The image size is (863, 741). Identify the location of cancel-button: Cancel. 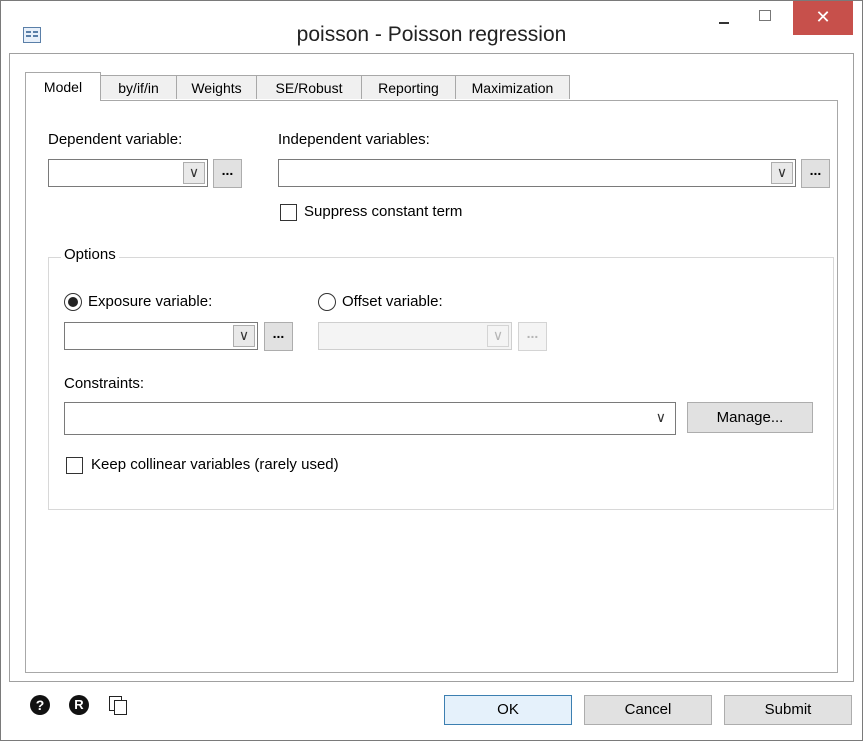
(648, 710).